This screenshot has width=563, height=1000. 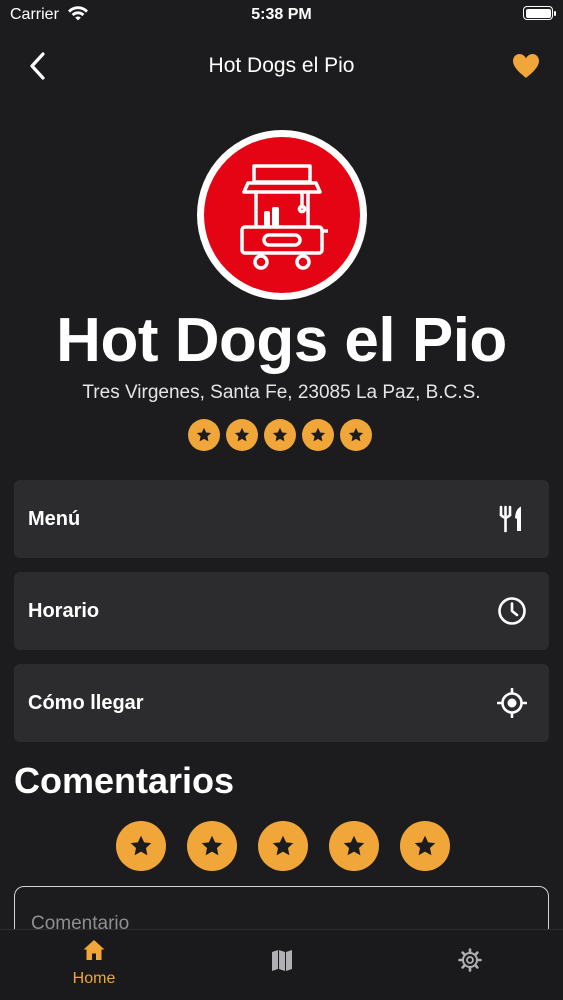 I want to click on navigation-bar: Hot Dogs el Pio, so click(x=281, y=66).